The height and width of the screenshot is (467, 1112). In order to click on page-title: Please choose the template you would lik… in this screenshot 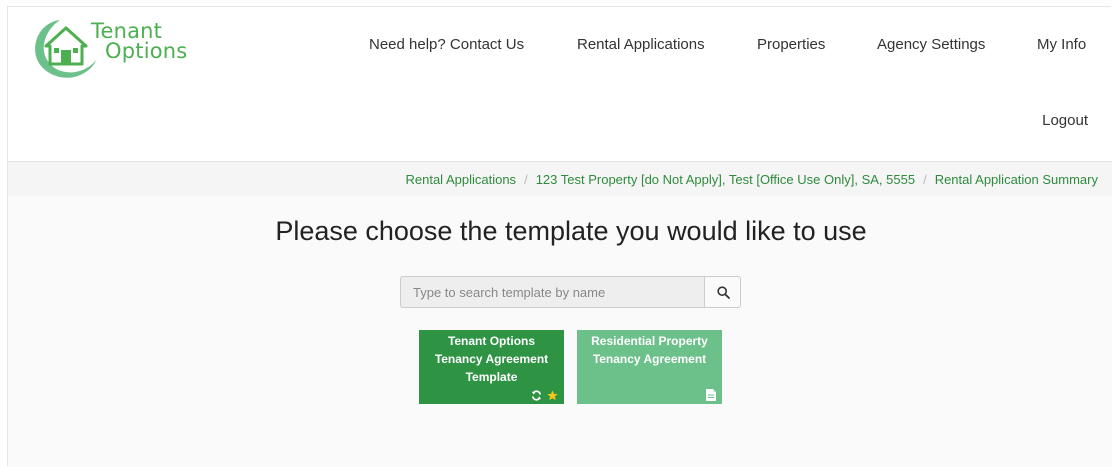, I will do `click(571, 231)`.